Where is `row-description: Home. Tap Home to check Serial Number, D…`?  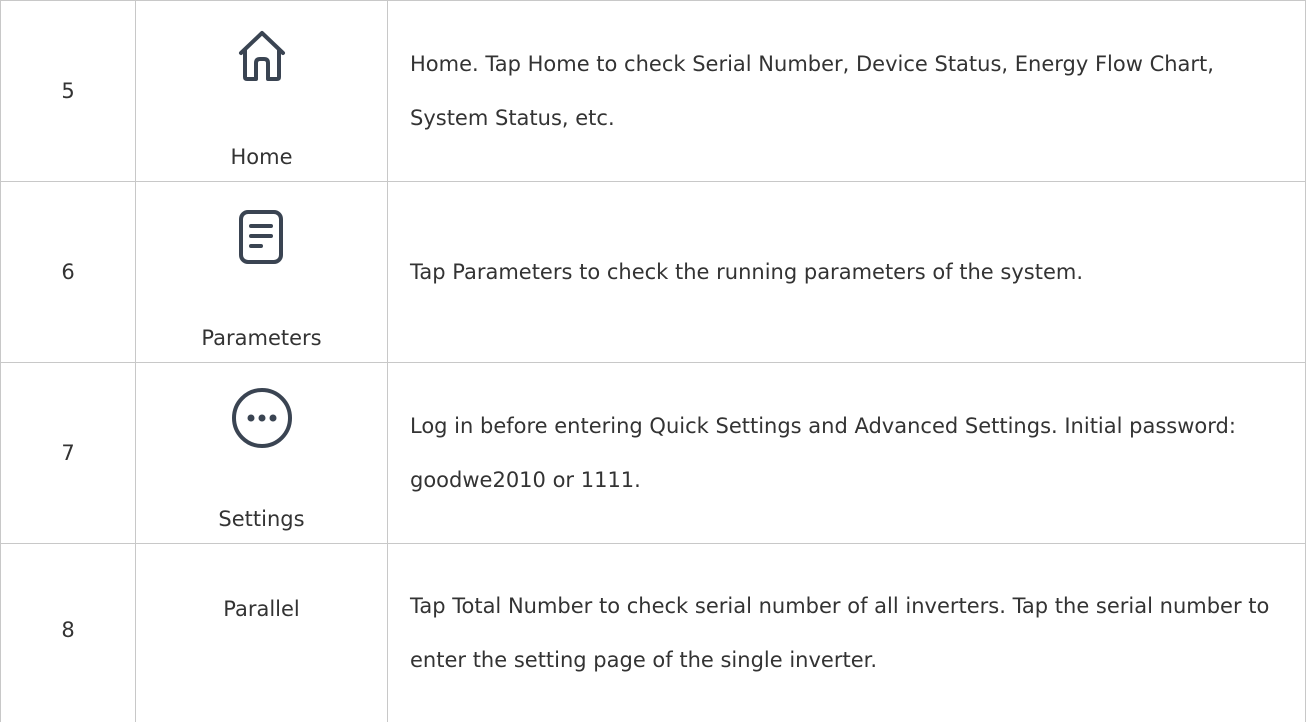
row-description: Home. Tap Home to check Serial Number, D… is located at coordinates (851, 91).